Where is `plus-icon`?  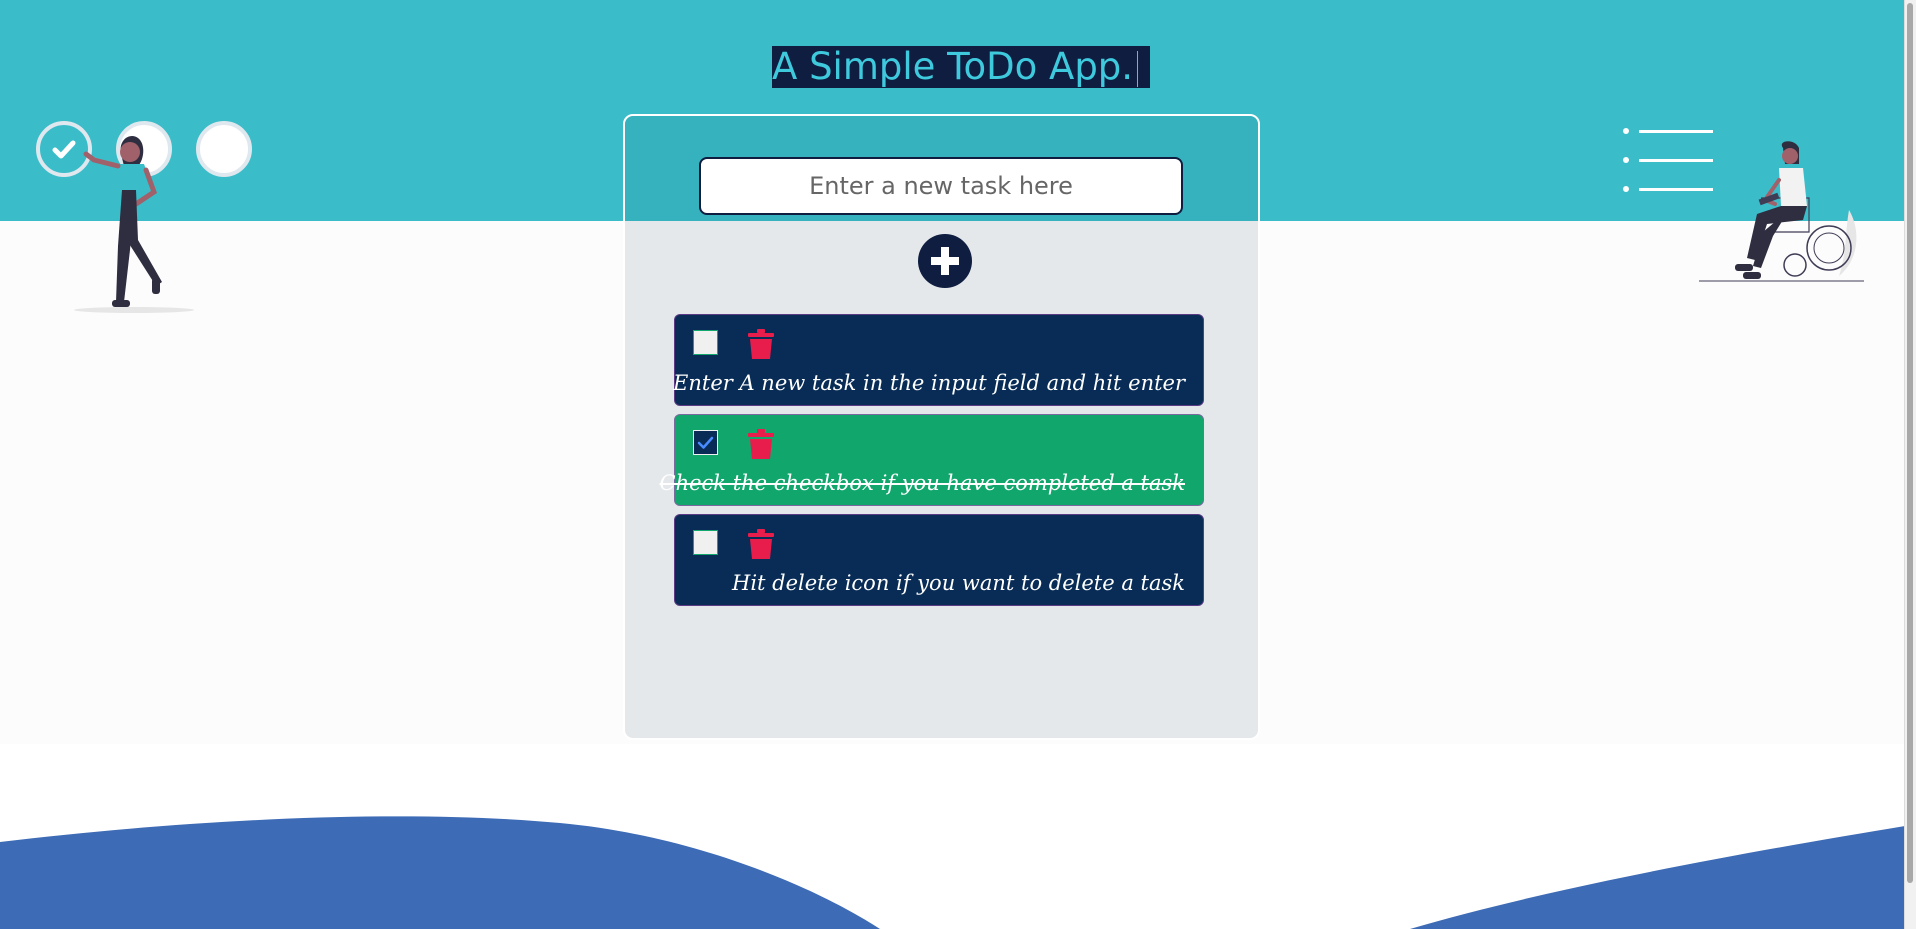
plus-icon is located at coordinates (945, 261).